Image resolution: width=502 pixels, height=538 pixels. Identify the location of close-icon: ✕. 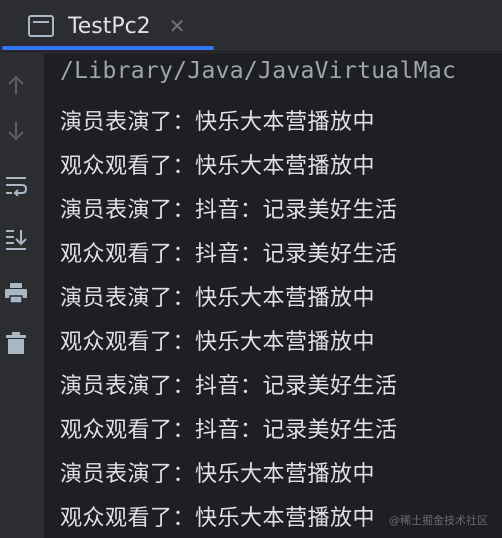
(177, 26).